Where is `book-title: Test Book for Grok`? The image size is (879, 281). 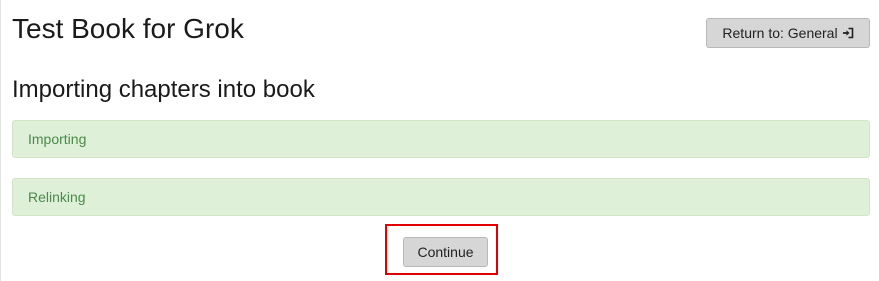
book-title: Test Book for Grok is located at coordinates (128, 28).